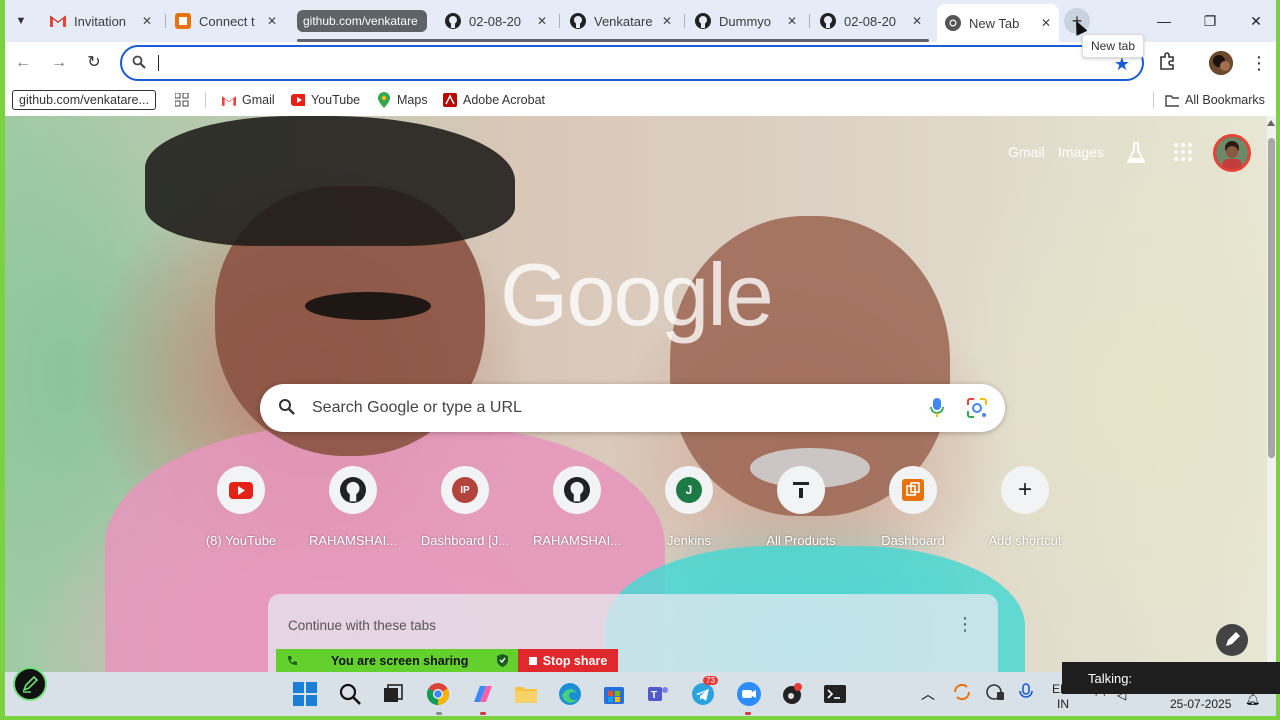 This screenshot has width=1280, height=720. What do you see at coordinates (570, 694) in the screenshot?
I see `taskbar-edge` at bounding box center [570, 694].